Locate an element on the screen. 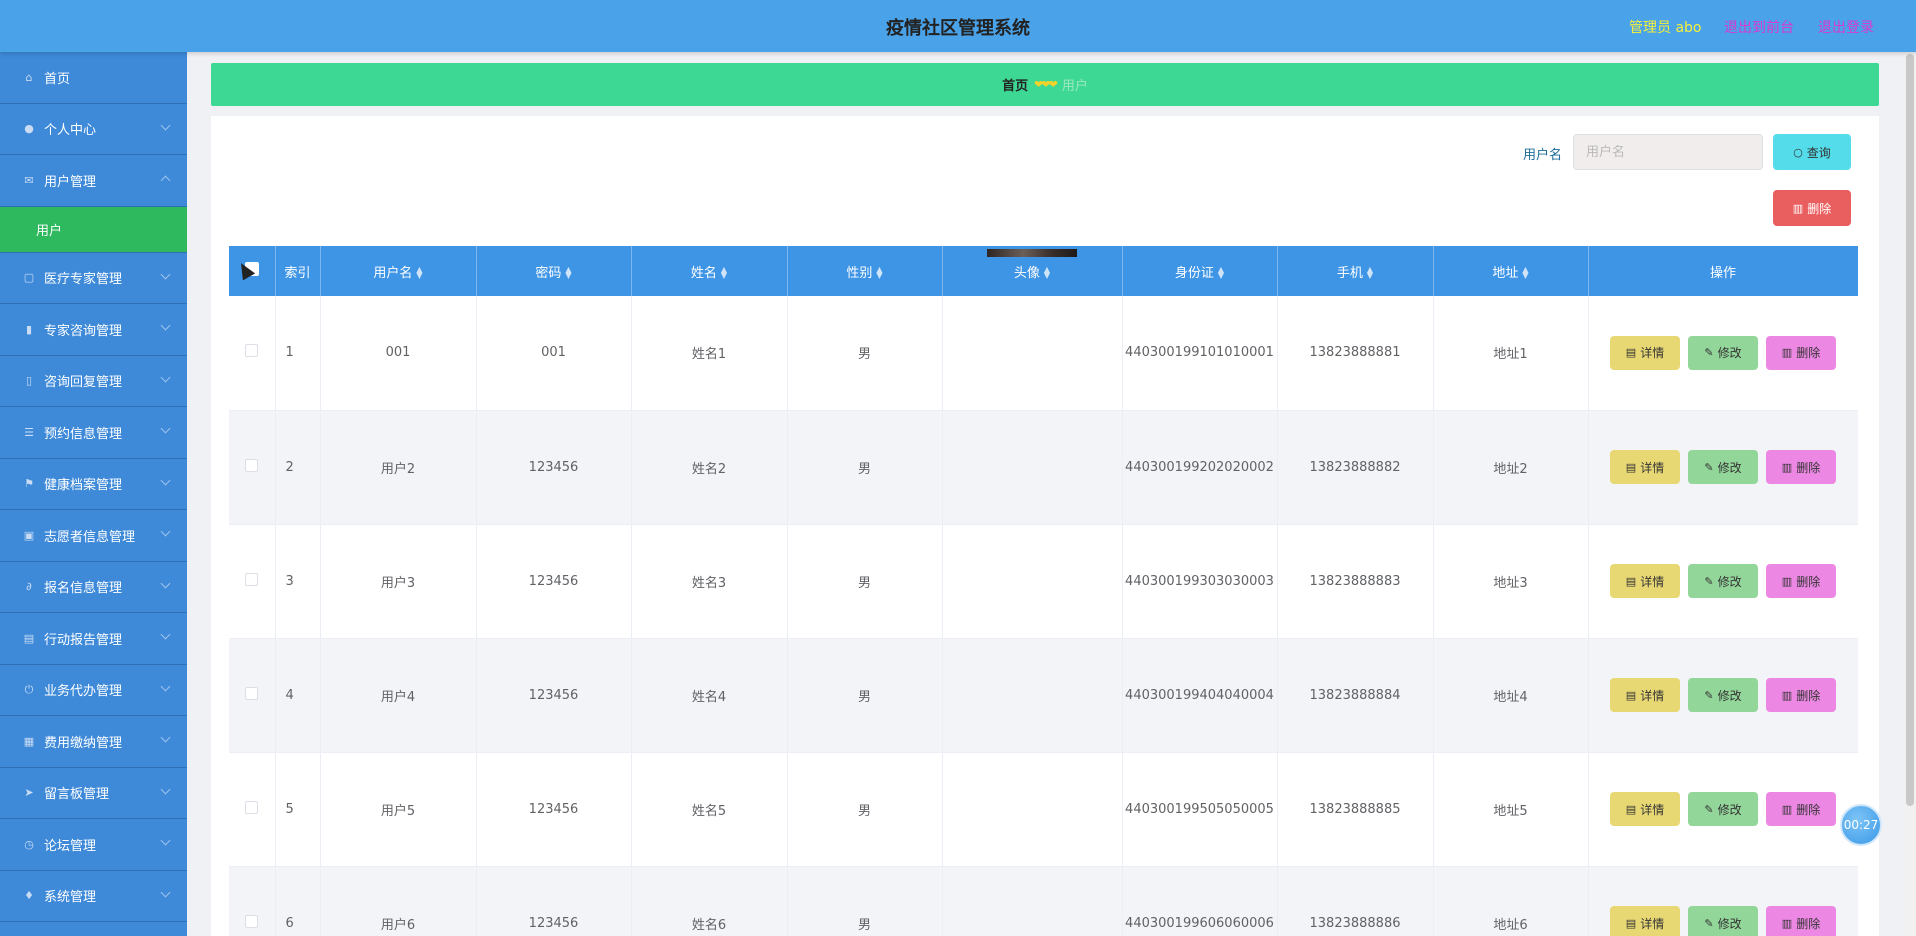 The height and width of the screenshot is (936, 1916). sidebar-item-action-reports: ▤ 行动报告管理 is located at coordinates (93, 639).